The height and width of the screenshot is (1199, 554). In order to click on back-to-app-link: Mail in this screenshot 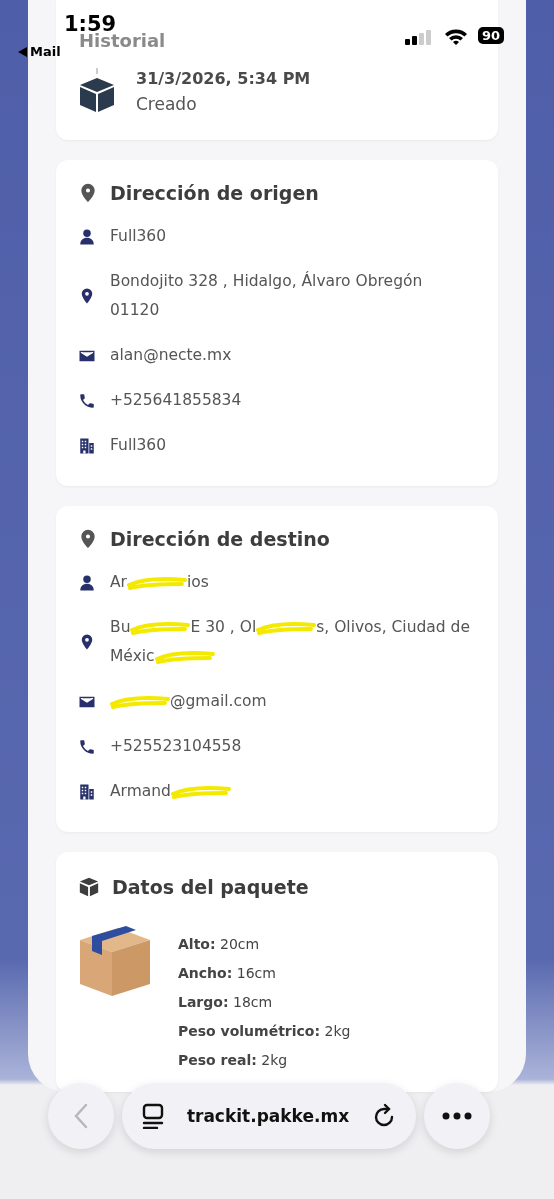, I will do `click(45, 51)`.